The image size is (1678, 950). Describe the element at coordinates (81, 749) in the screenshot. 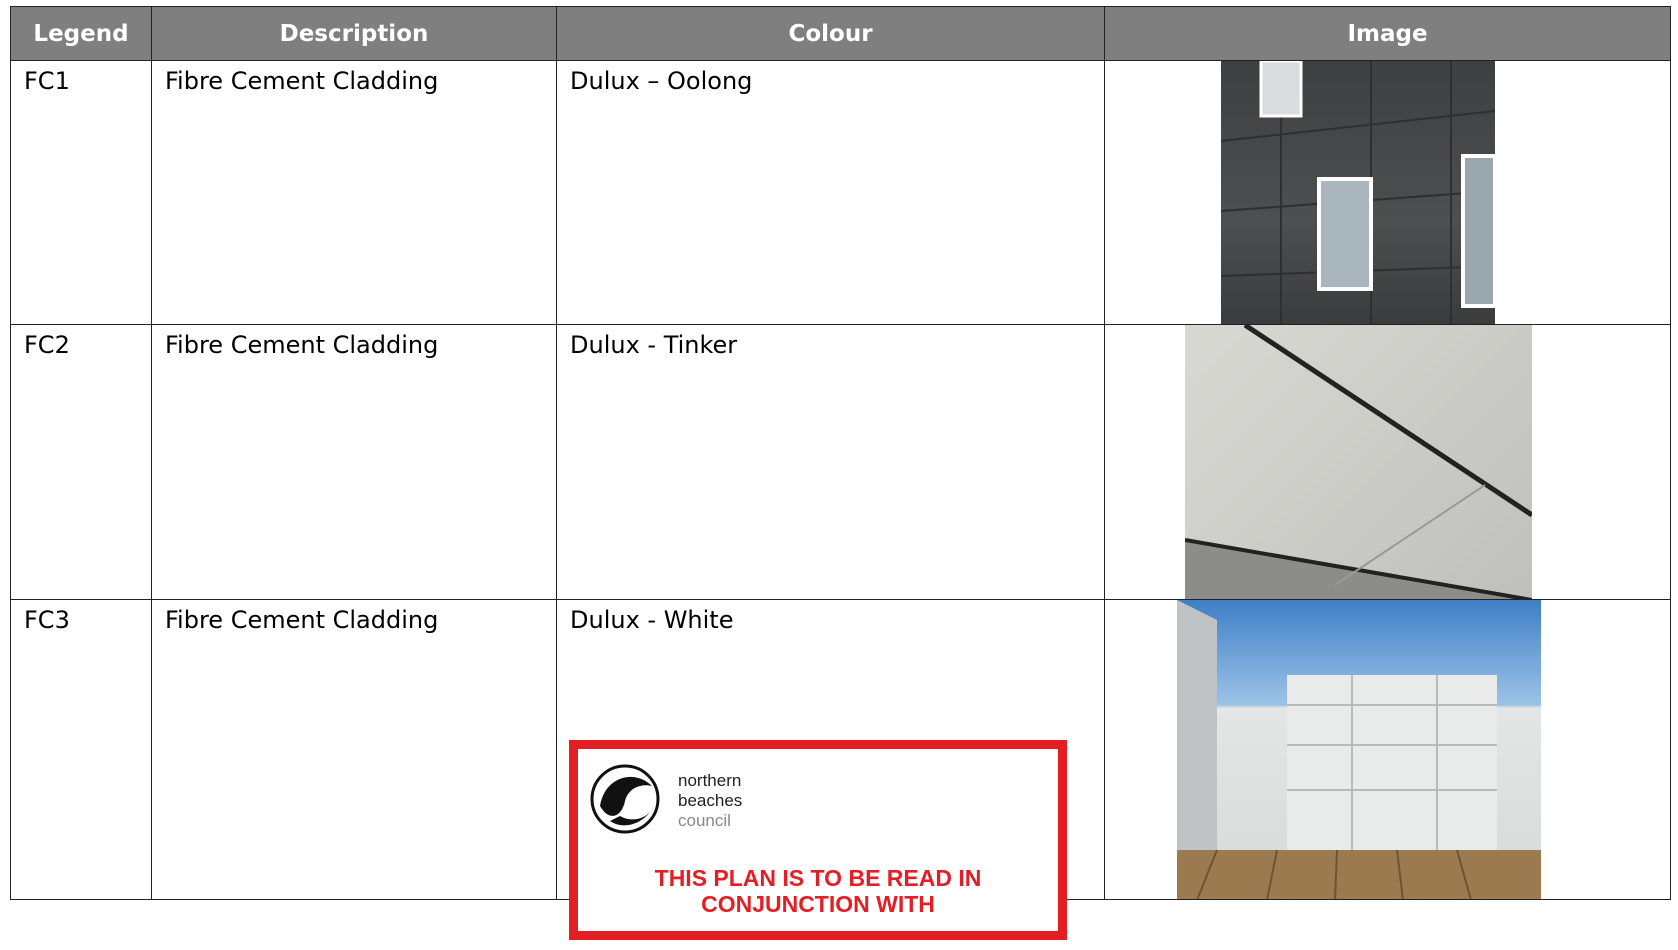

I see `legend-cell: FC3` at that location.